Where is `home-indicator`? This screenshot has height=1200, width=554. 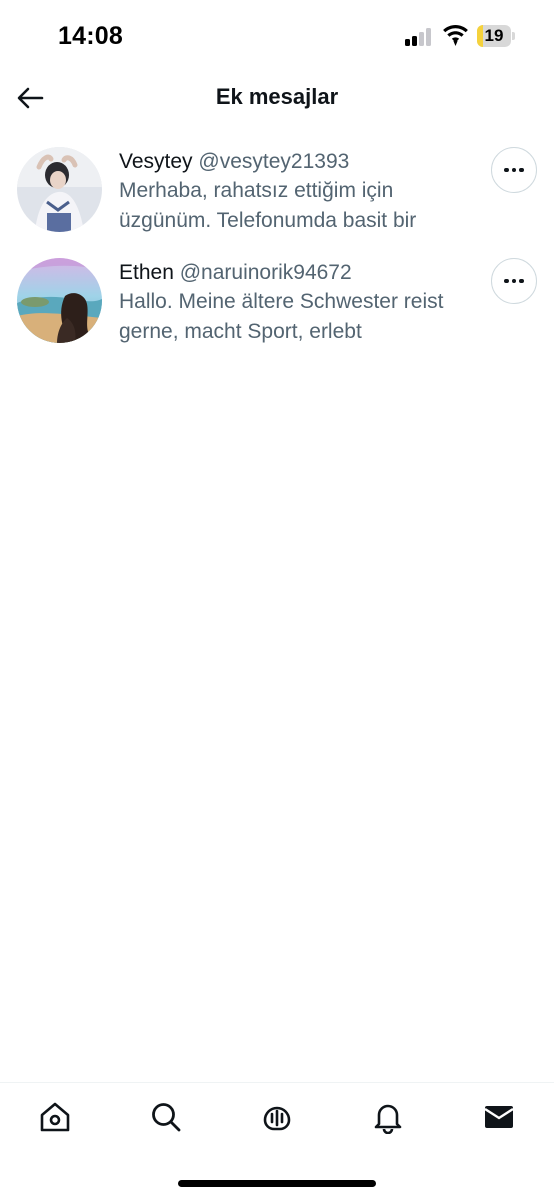
home-indicator is located at coordinates (277, 1183).